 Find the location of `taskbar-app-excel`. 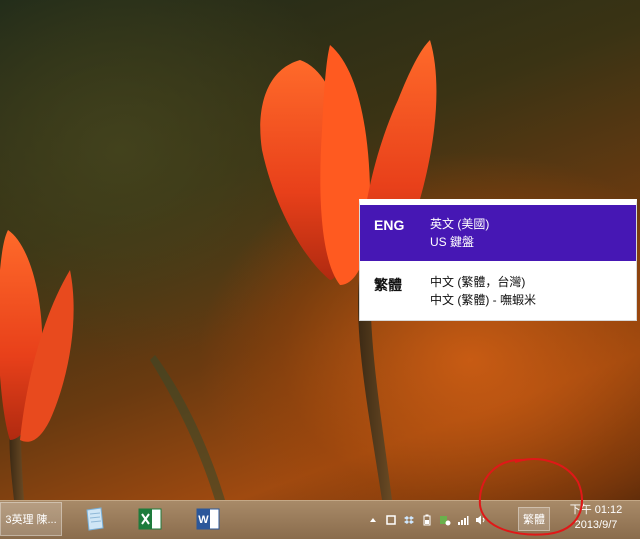

taskbar-app-excel is located at coordinates (150, 519).